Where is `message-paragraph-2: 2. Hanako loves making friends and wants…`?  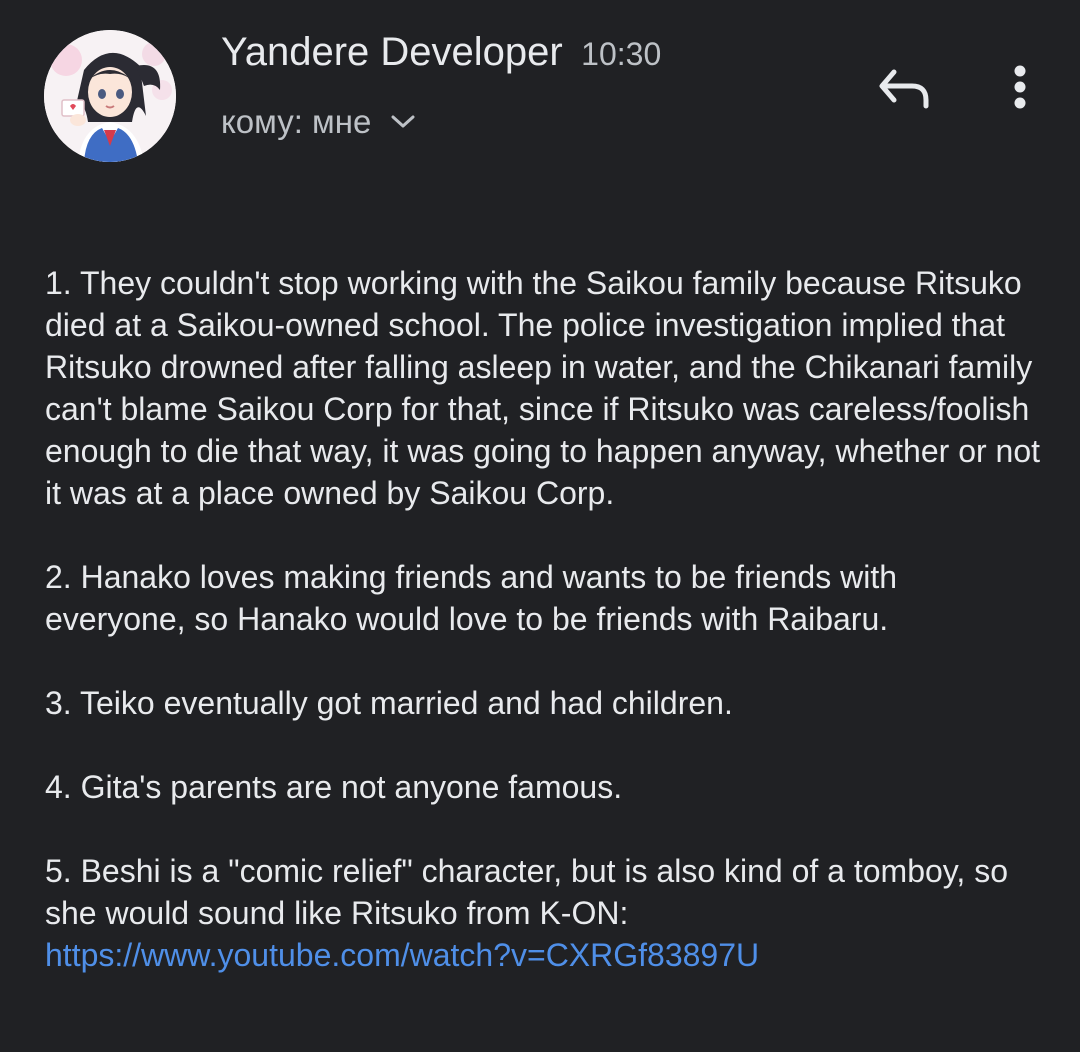 message-paragraph-2: 2. Hanako loves making friends and wants… is located at coordinates (471, 598).